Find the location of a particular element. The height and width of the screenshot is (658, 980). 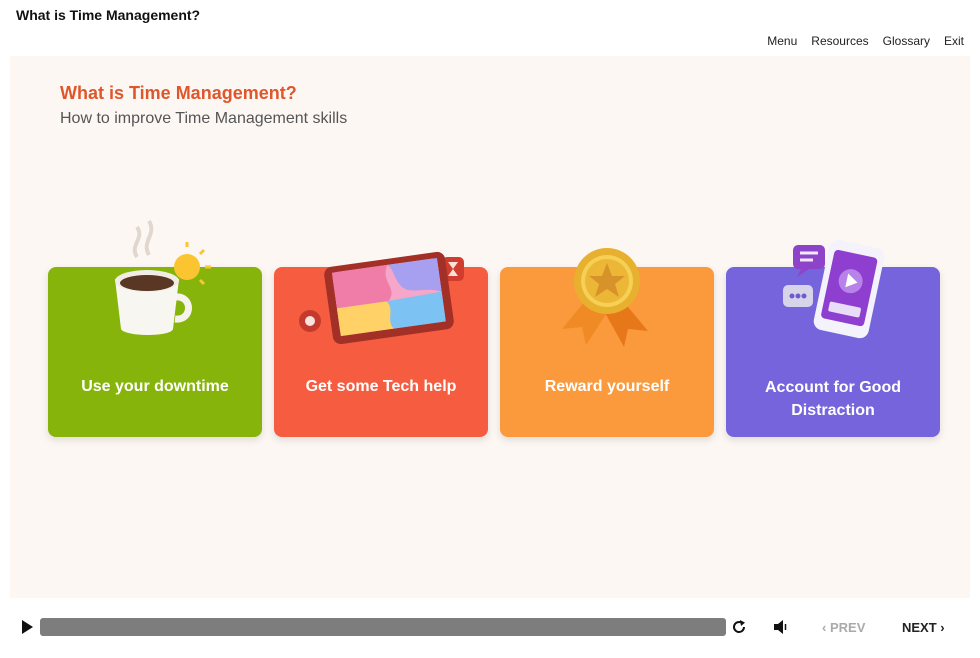

card-label: Get some Tech help is located at coordinates (381, 386).